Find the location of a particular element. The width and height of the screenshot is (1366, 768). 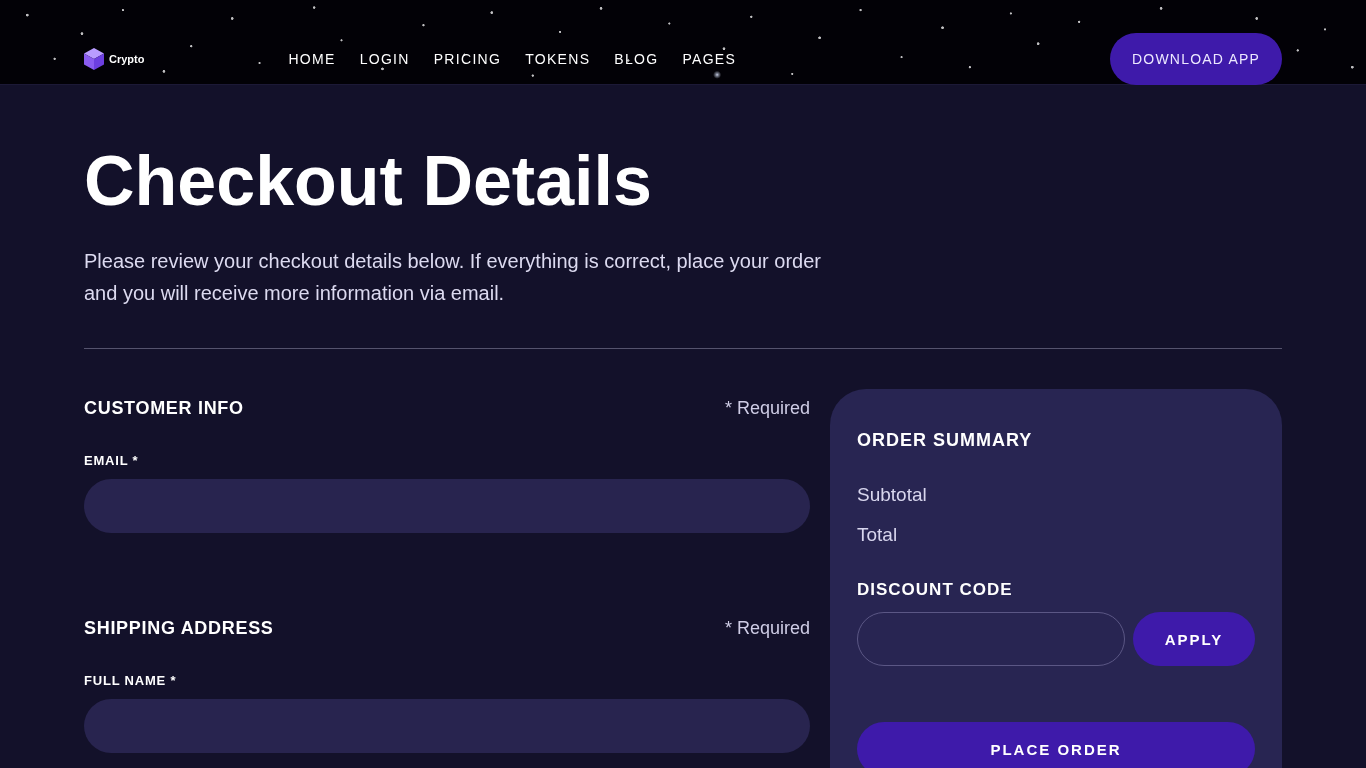

field-label: EMAIL * is located at coordinates (112, 461).